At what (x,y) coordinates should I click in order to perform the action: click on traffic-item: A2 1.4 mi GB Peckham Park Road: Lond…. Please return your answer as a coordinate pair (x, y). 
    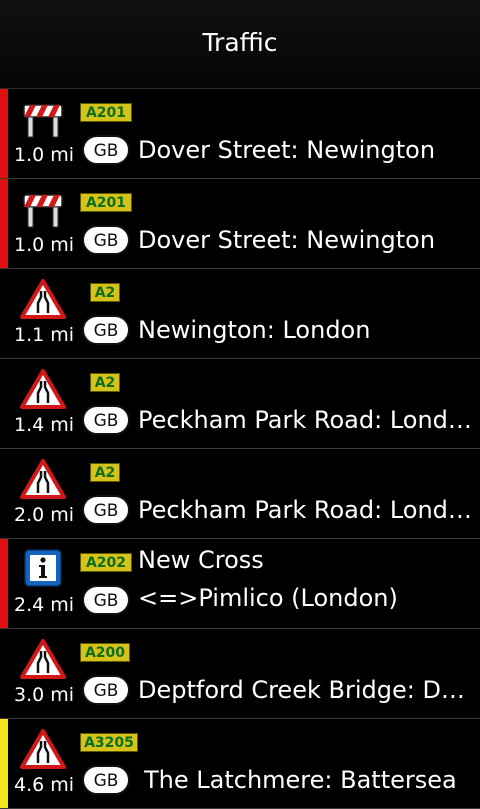
    Looking at the image, I should click on (240, 404).